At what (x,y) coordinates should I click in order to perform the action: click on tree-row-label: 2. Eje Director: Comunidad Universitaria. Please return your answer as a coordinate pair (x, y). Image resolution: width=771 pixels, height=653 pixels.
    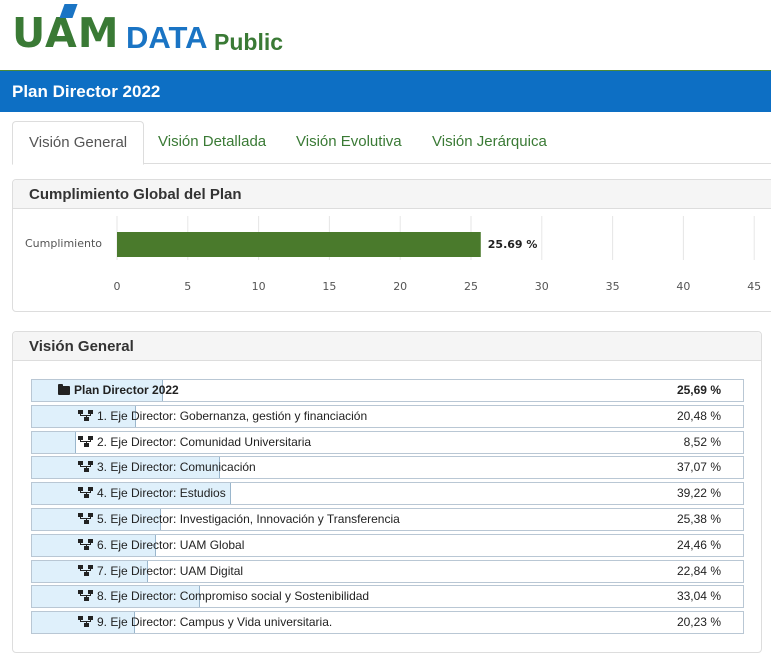
    Looking at the image, I should click on (194, 442).